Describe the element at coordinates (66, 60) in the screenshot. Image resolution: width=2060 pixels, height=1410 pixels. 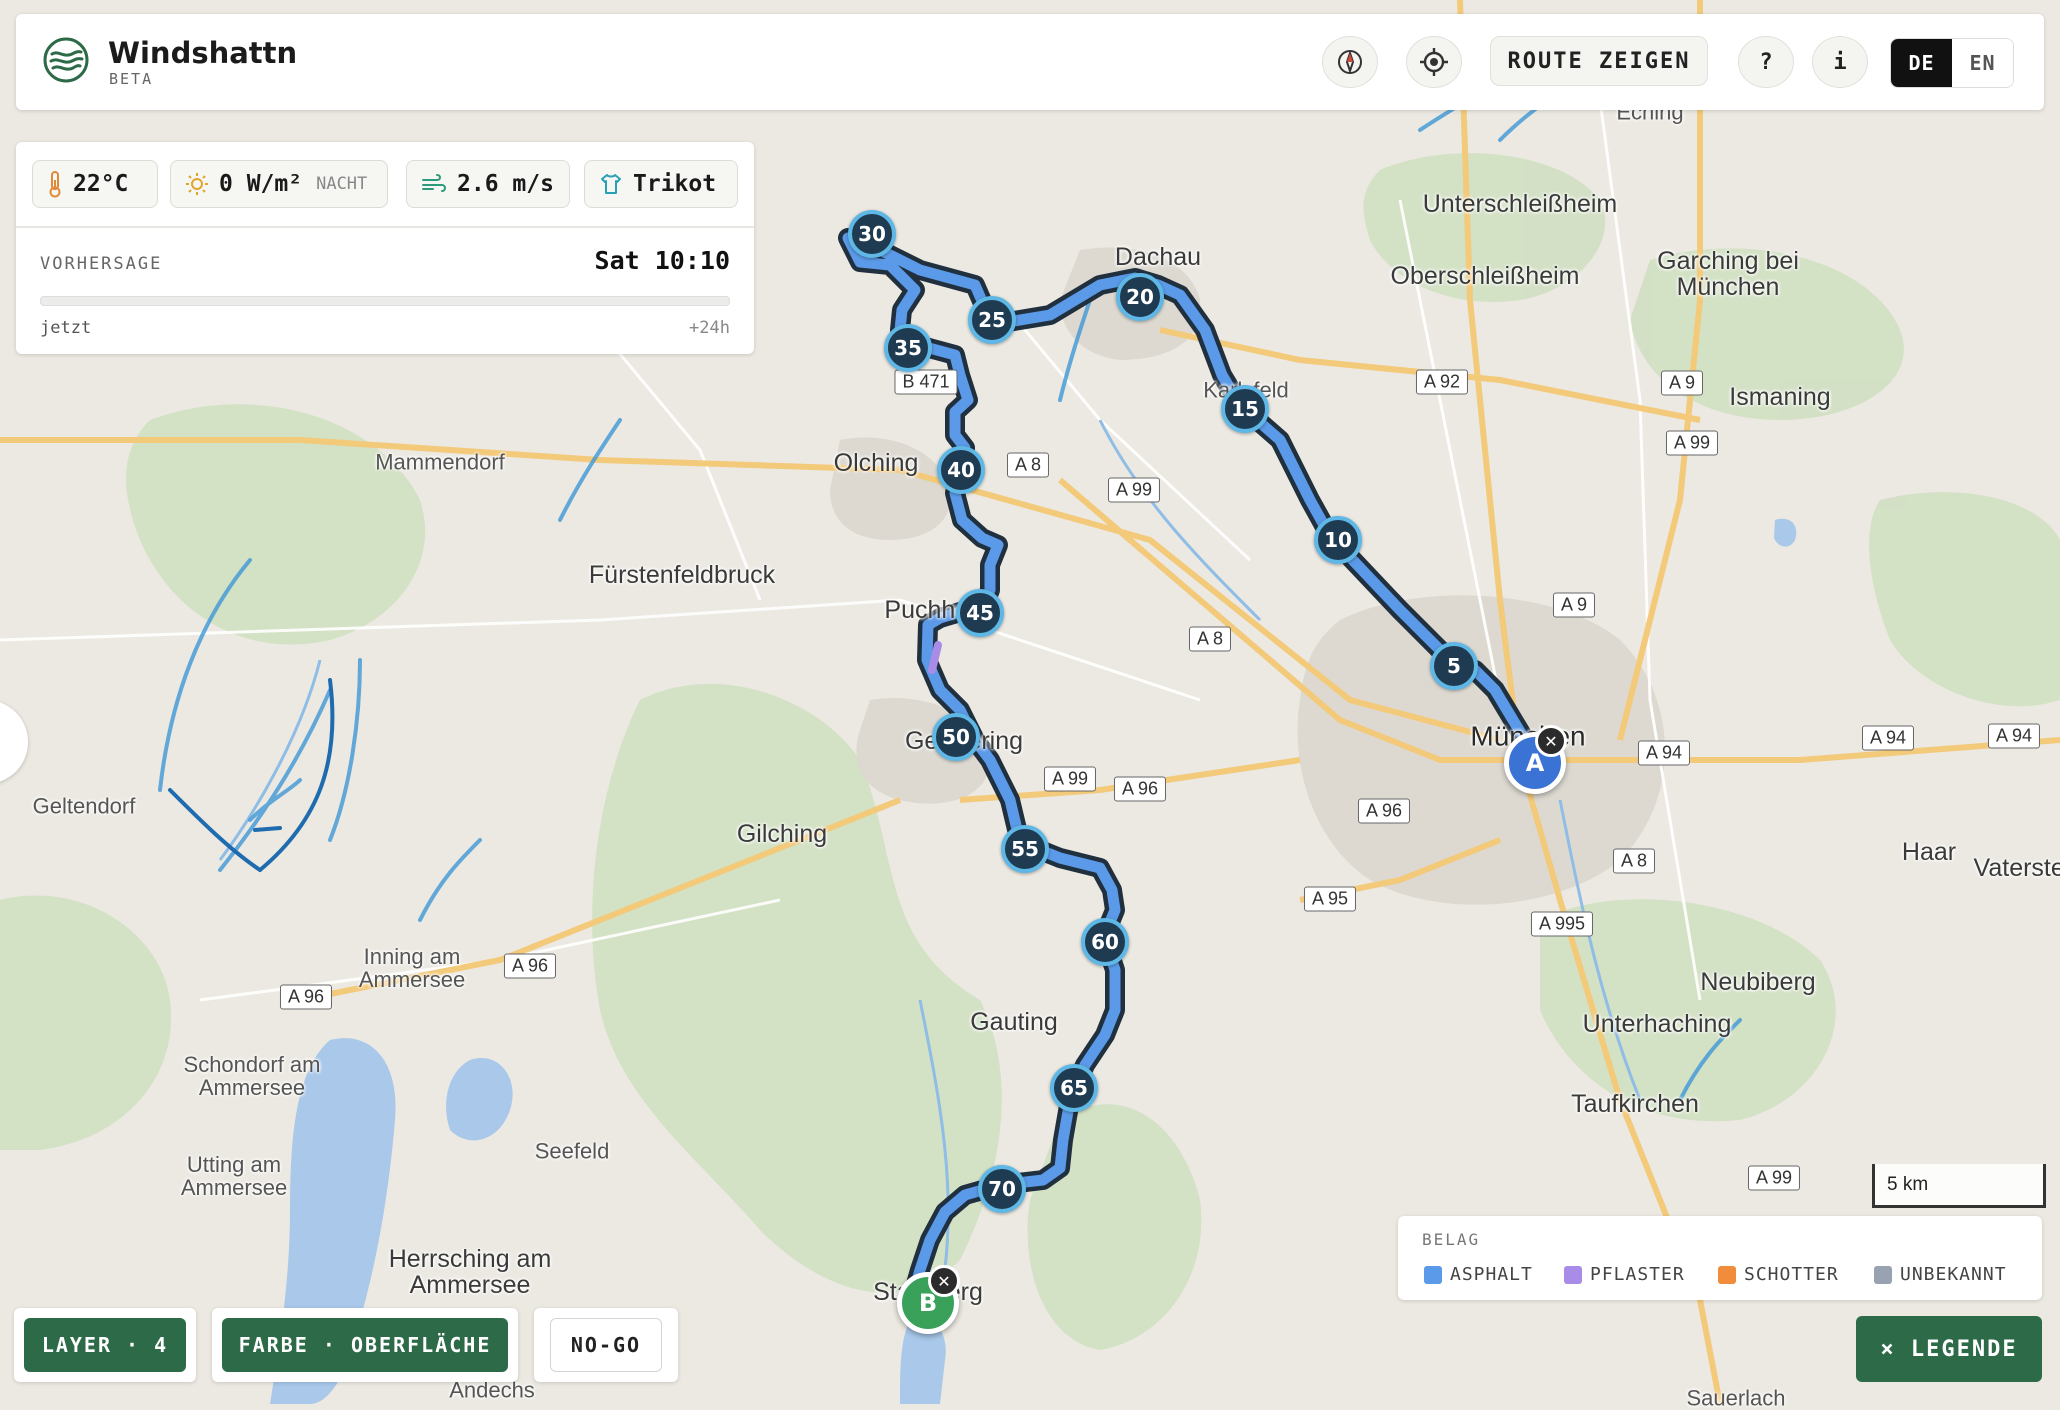
I see `wind-logo-icon` at that location.